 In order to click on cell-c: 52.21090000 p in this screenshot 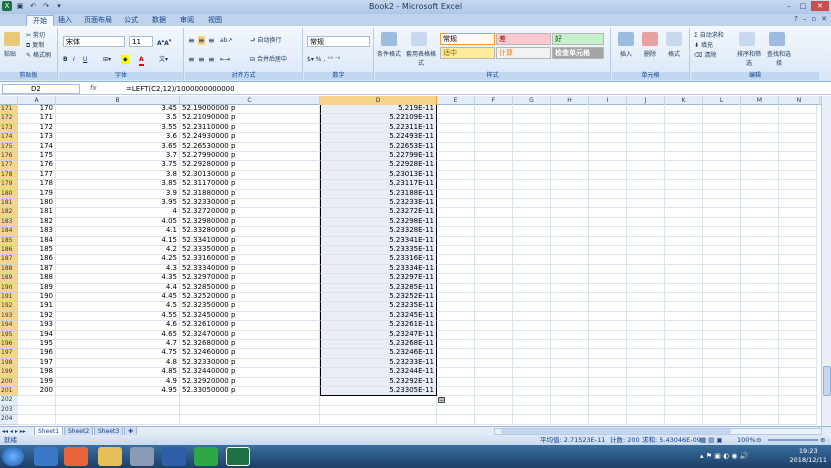, I will do `click(250, 119)`.